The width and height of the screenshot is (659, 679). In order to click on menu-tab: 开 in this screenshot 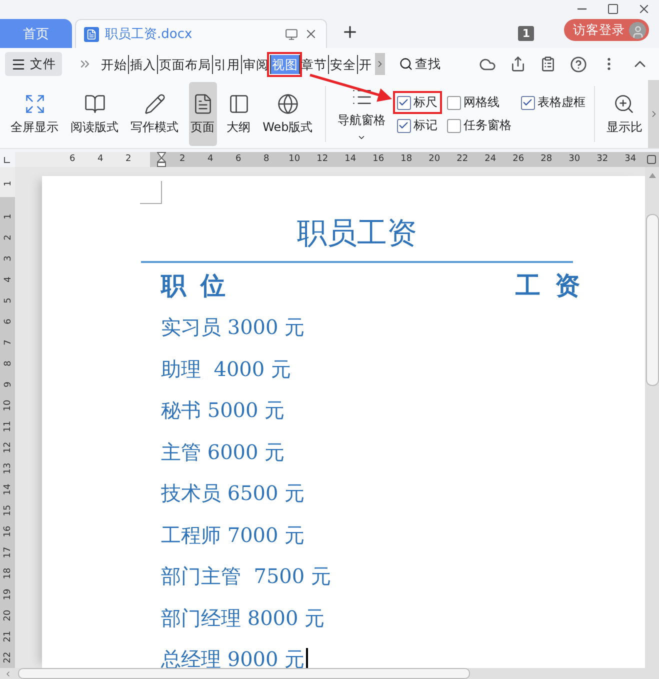, I will do `click(365, 64)`.